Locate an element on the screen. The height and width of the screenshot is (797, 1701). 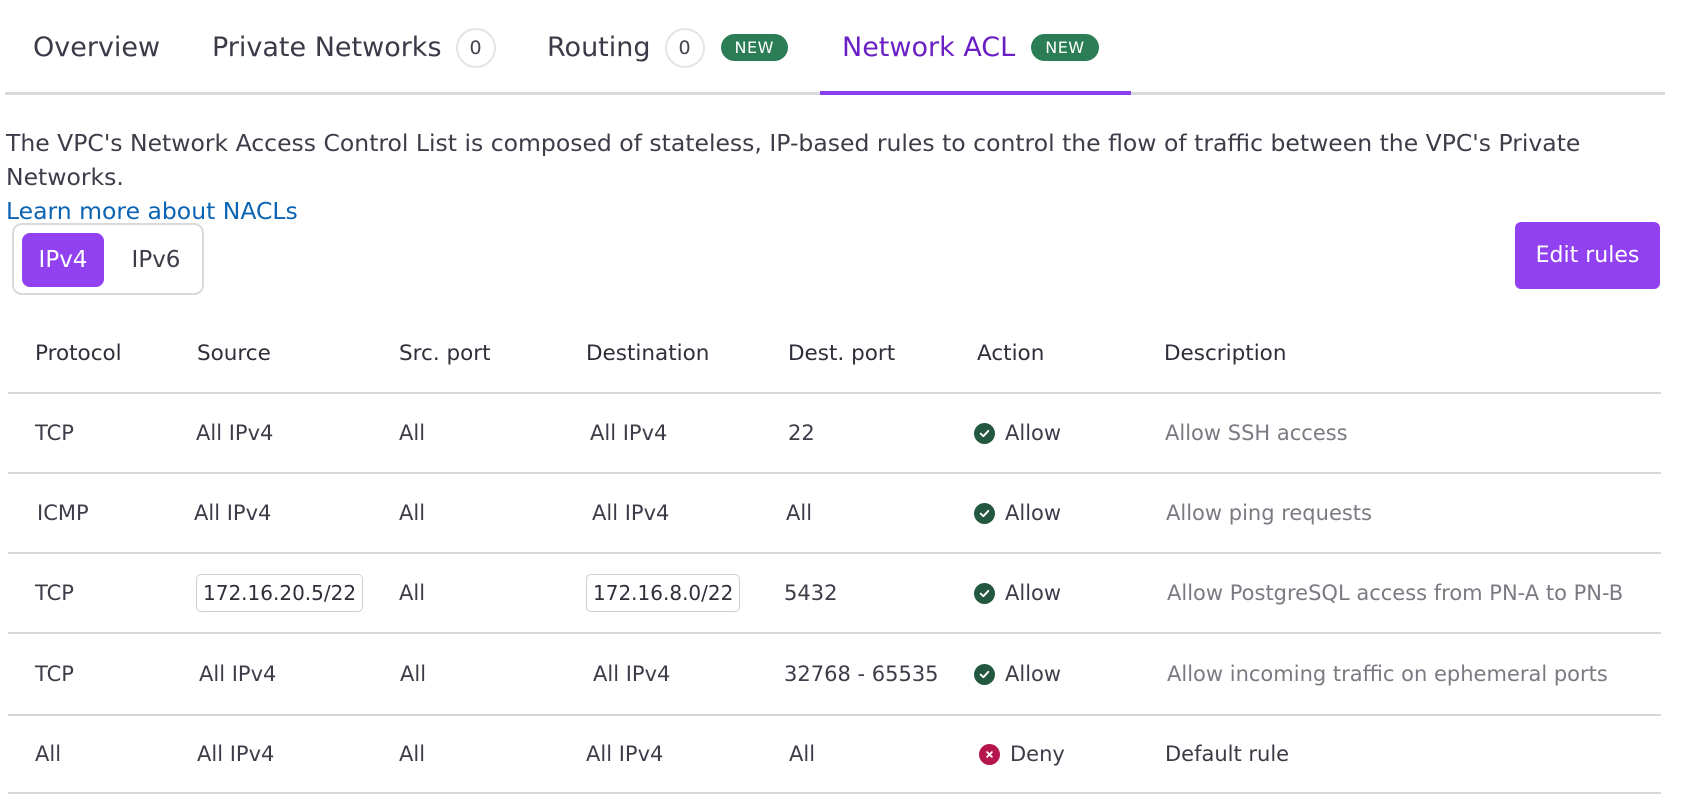
column-header-source: Source is located at coordinates (234, 353).